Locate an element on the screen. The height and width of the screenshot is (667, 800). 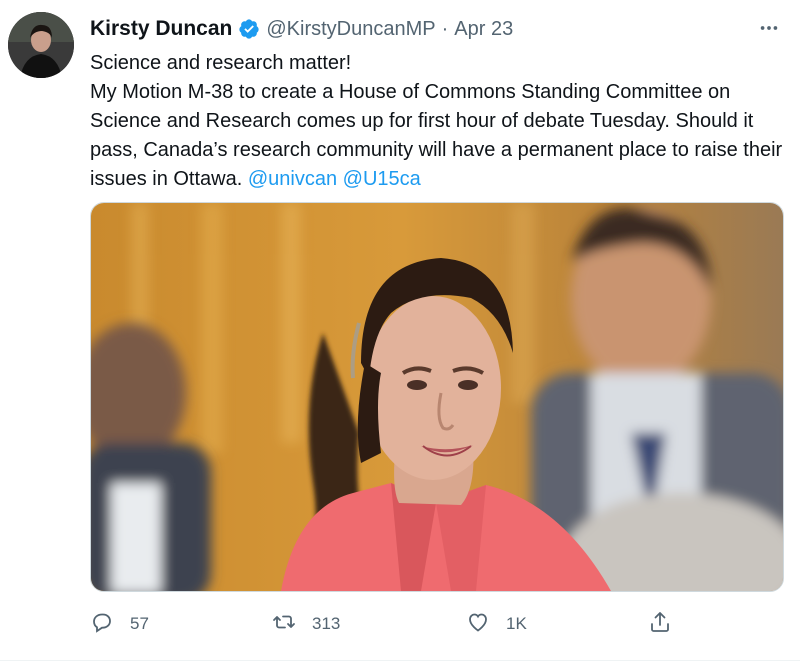
reply-icon is located at coordinates (102, 624).